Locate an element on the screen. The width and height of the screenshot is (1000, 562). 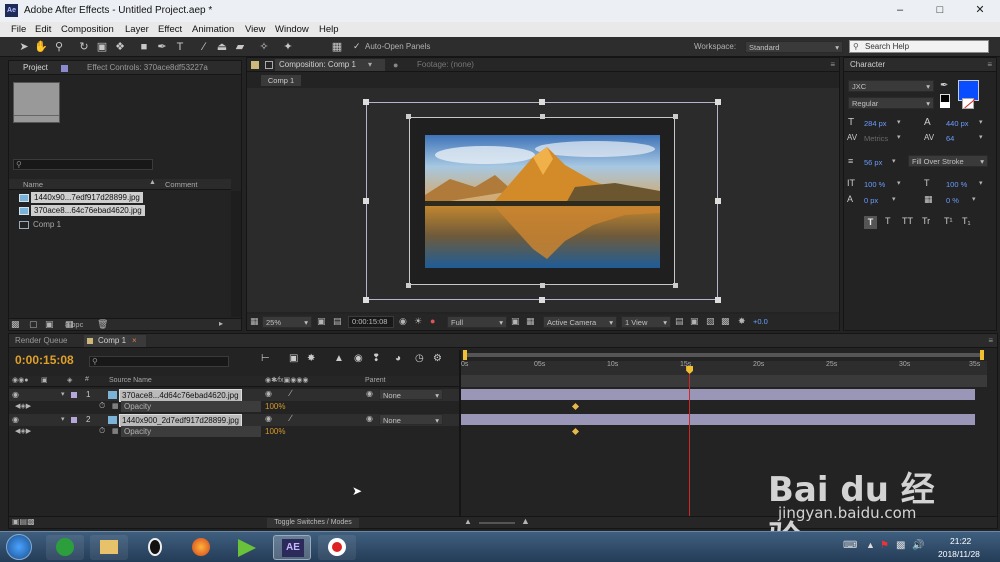
tray-network-icon: ▩ is located at coordinates (900, 545).